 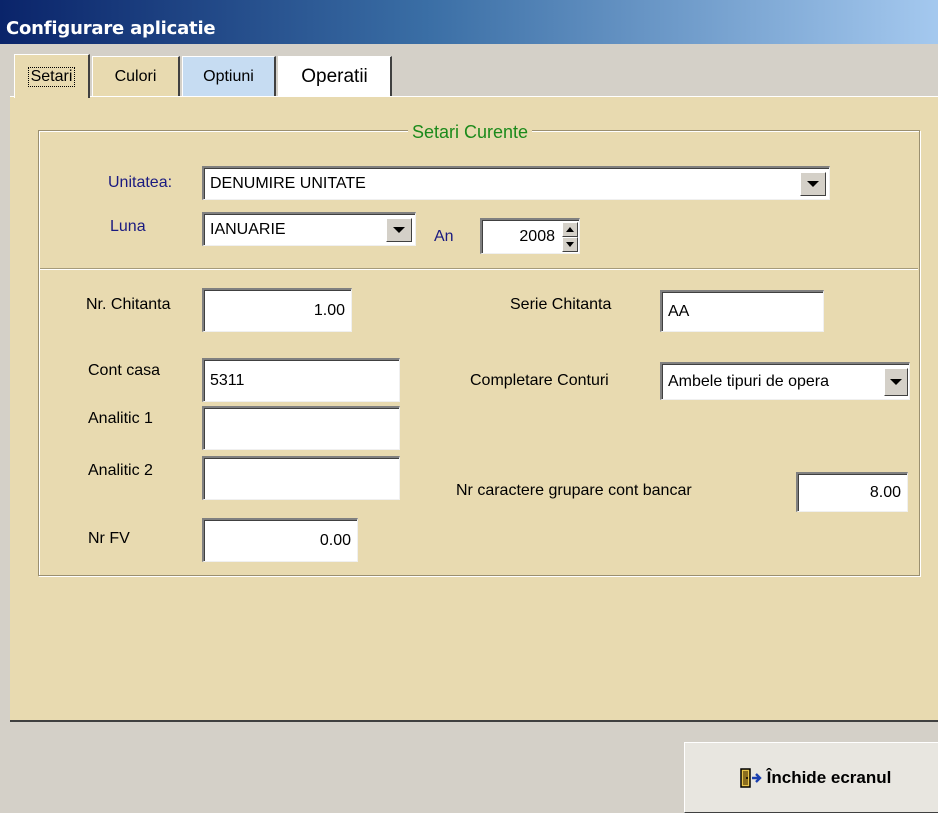 What do you see at coordinates (301, 428) in the screenshot?
I see `analitic-1-input` at bounding box center [301, 428].